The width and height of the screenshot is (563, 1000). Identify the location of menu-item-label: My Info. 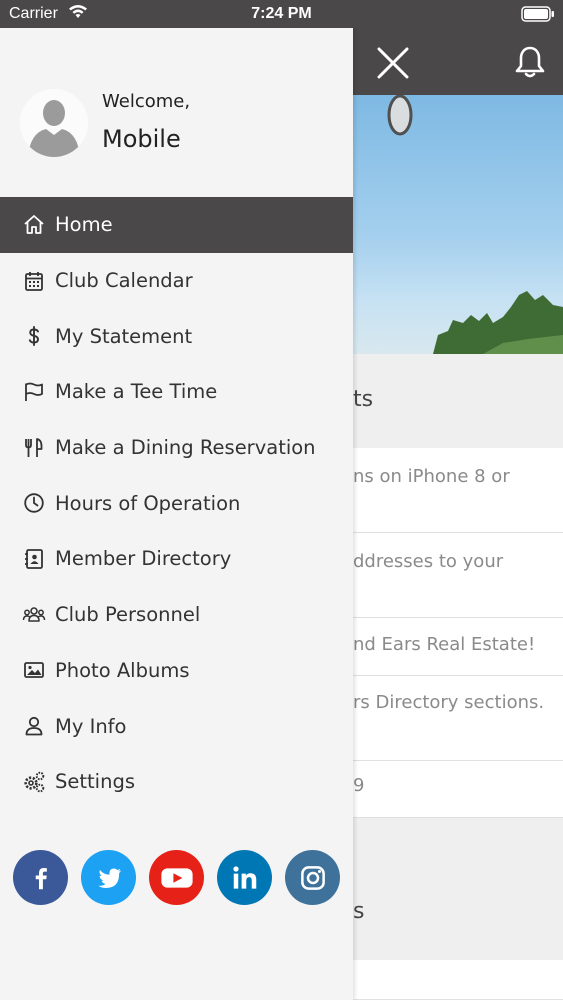
(91, 726).